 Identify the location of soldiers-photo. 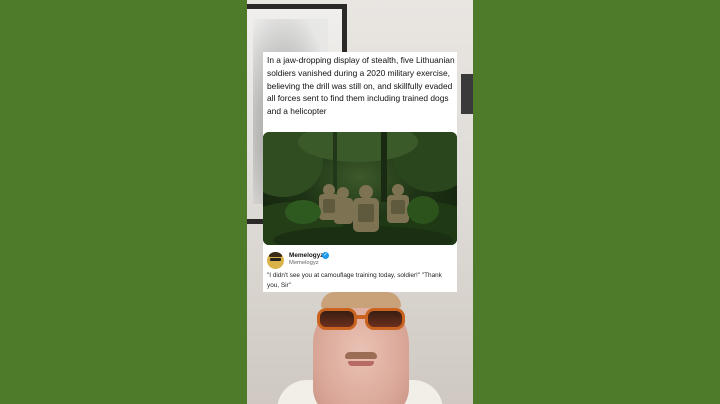
(360, 188).